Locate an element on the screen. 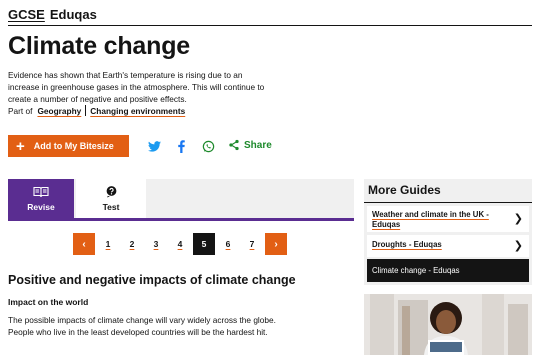 The height and width of the screenshot is (355, 540). page-current-5: 5 is located at coordinates (204, 244).